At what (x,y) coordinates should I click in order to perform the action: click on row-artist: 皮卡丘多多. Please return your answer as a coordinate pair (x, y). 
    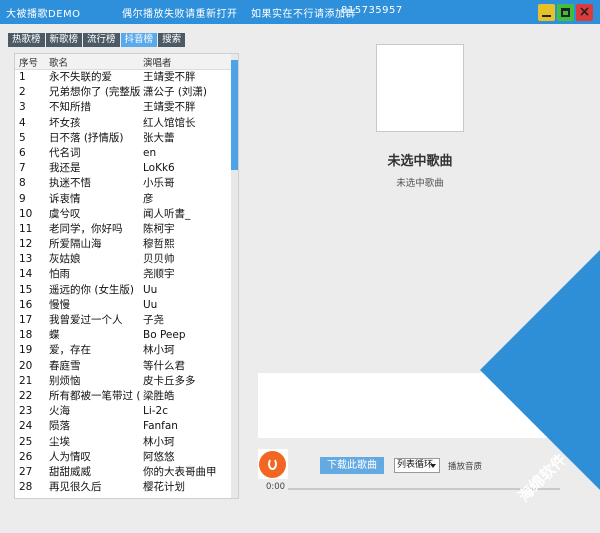
    Looking at the image, I should click on (169, 380).